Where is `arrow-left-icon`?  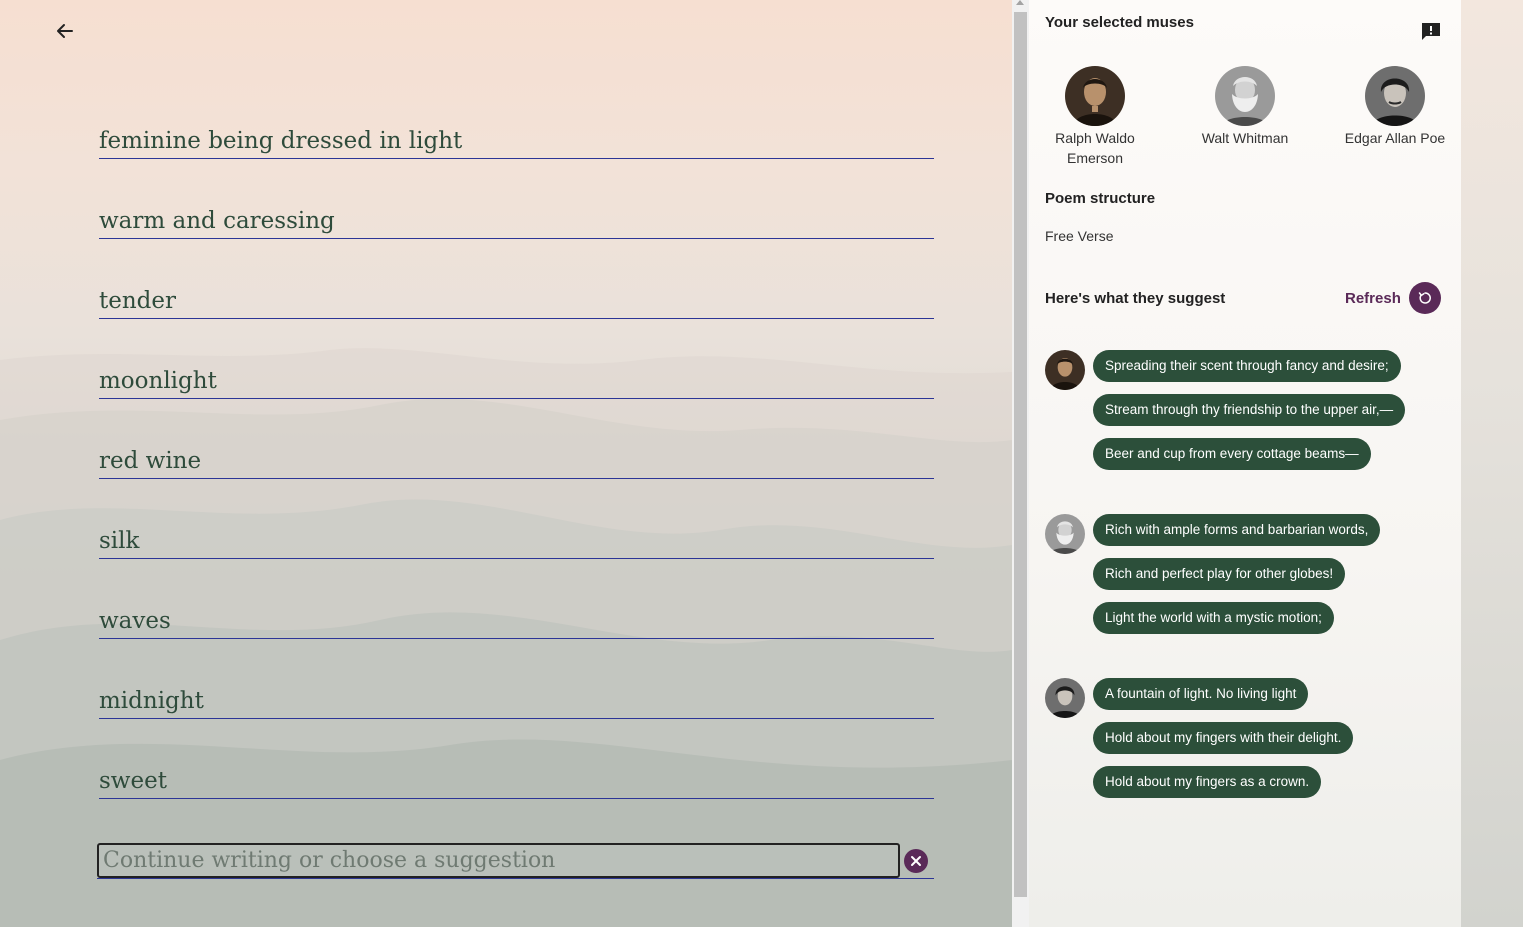 arrow-left-icon is located at coordinates (65, 31).